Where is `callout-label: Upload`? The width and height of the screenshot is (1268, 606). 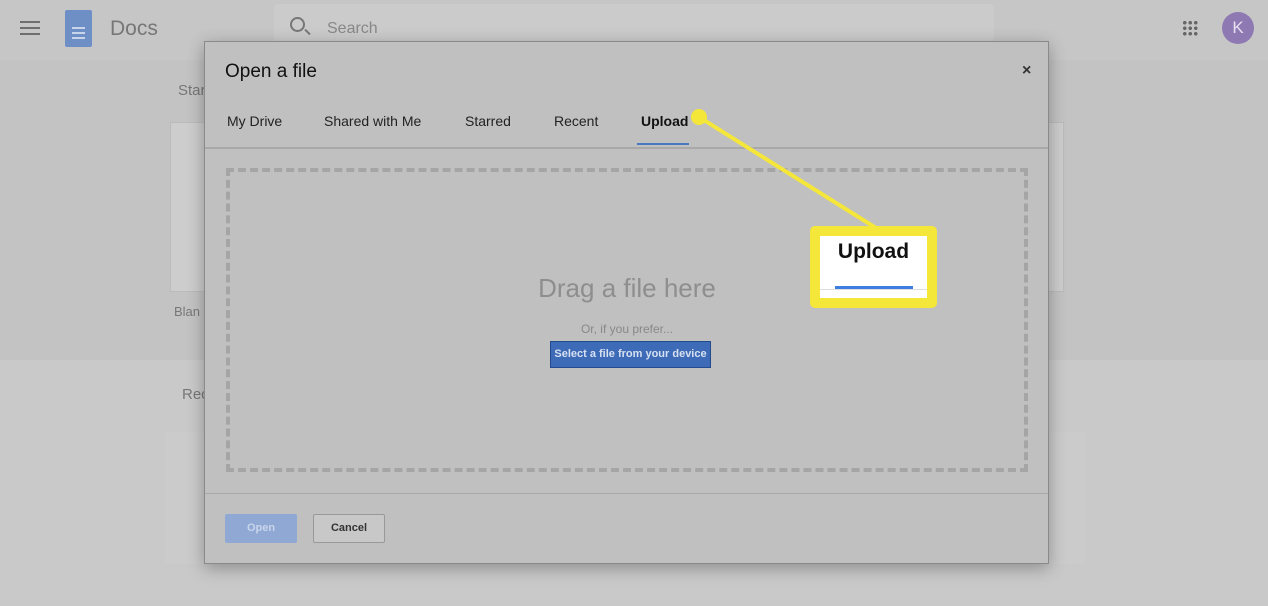 callout-label: Upload is located at coordinates (873, 251).